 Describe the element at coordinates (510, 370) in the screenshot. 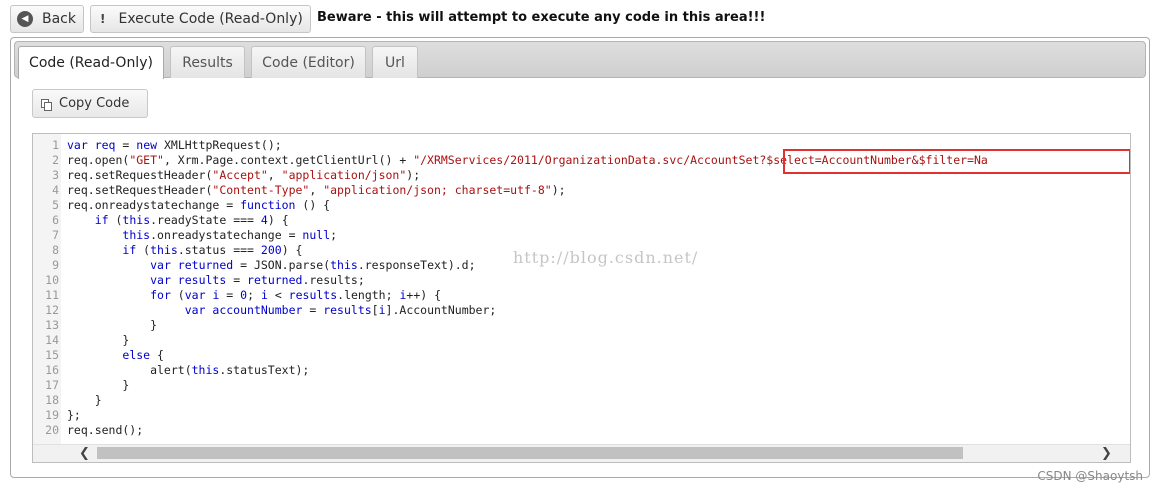

I see `code-line: 16 alert(this.statusText);` at that location.